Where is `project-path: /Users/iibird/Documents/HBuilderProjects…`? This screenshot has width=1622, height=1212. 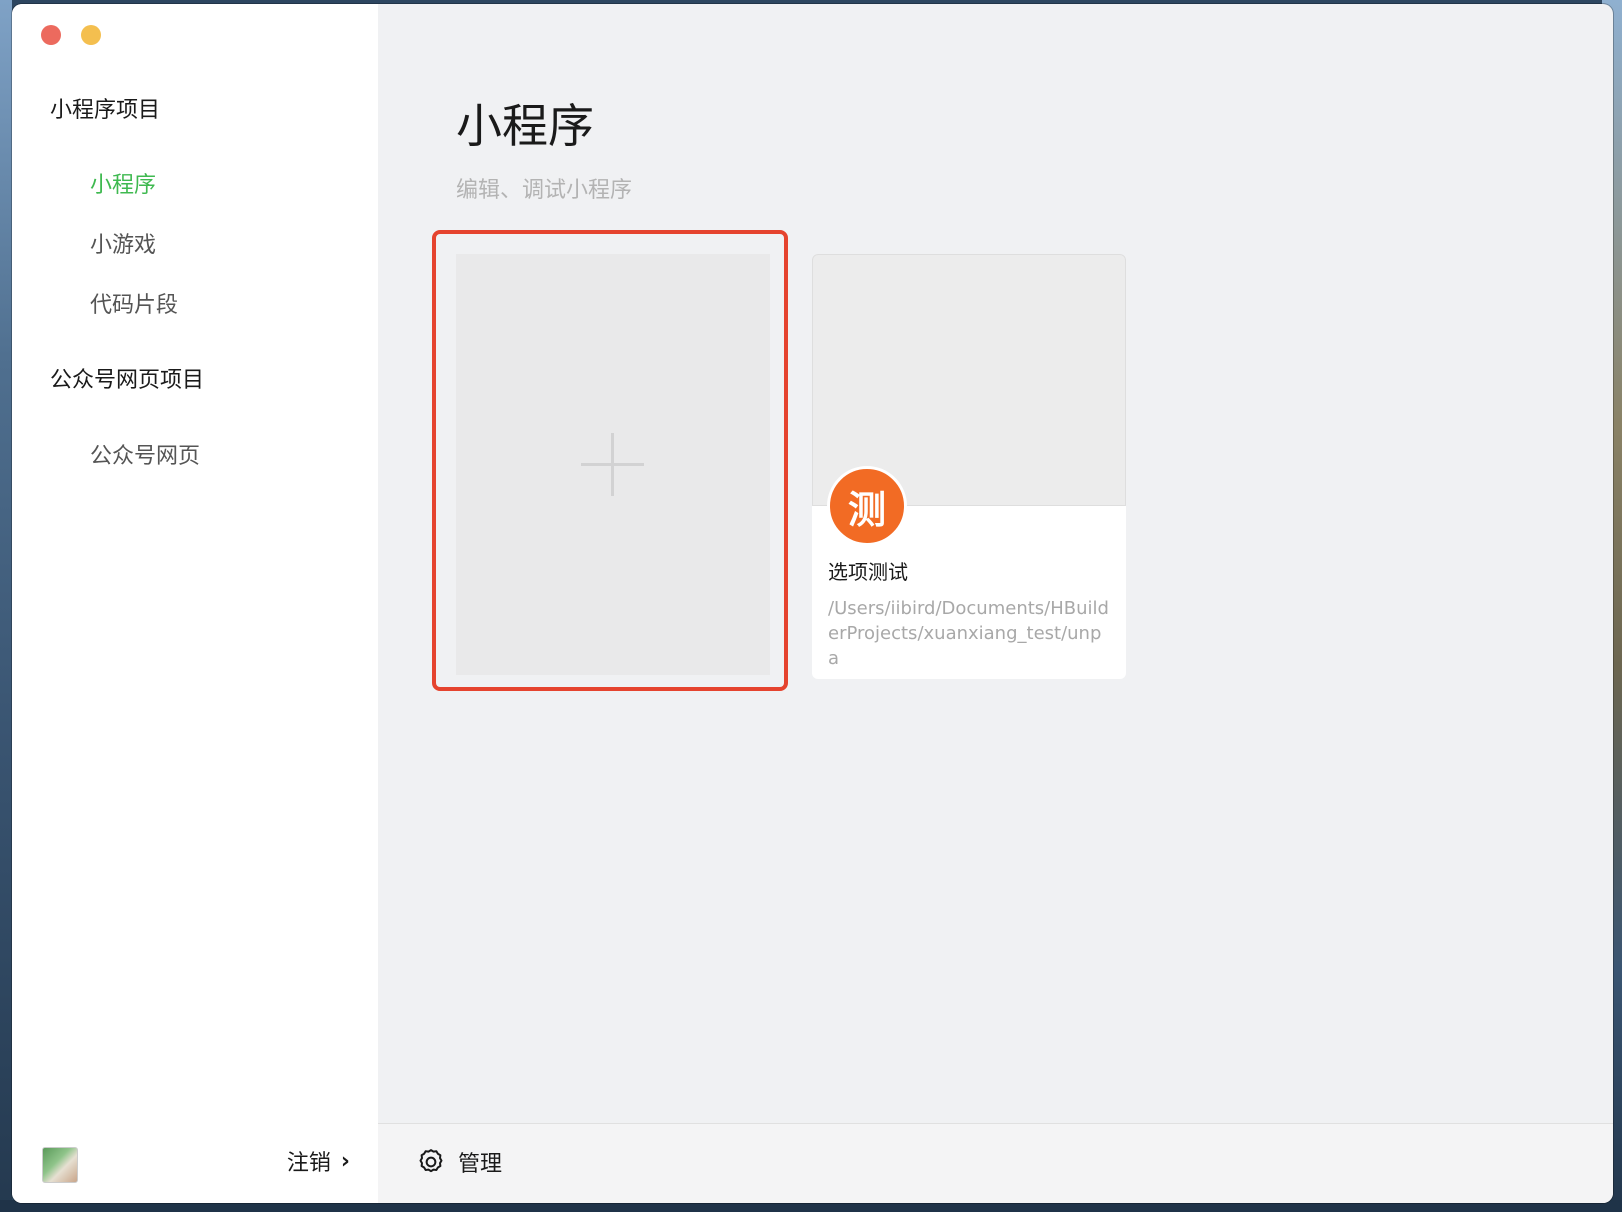
project-path: /Users/iibird/Documents/HBuilderProjects… is located at coordinates (968, 633).